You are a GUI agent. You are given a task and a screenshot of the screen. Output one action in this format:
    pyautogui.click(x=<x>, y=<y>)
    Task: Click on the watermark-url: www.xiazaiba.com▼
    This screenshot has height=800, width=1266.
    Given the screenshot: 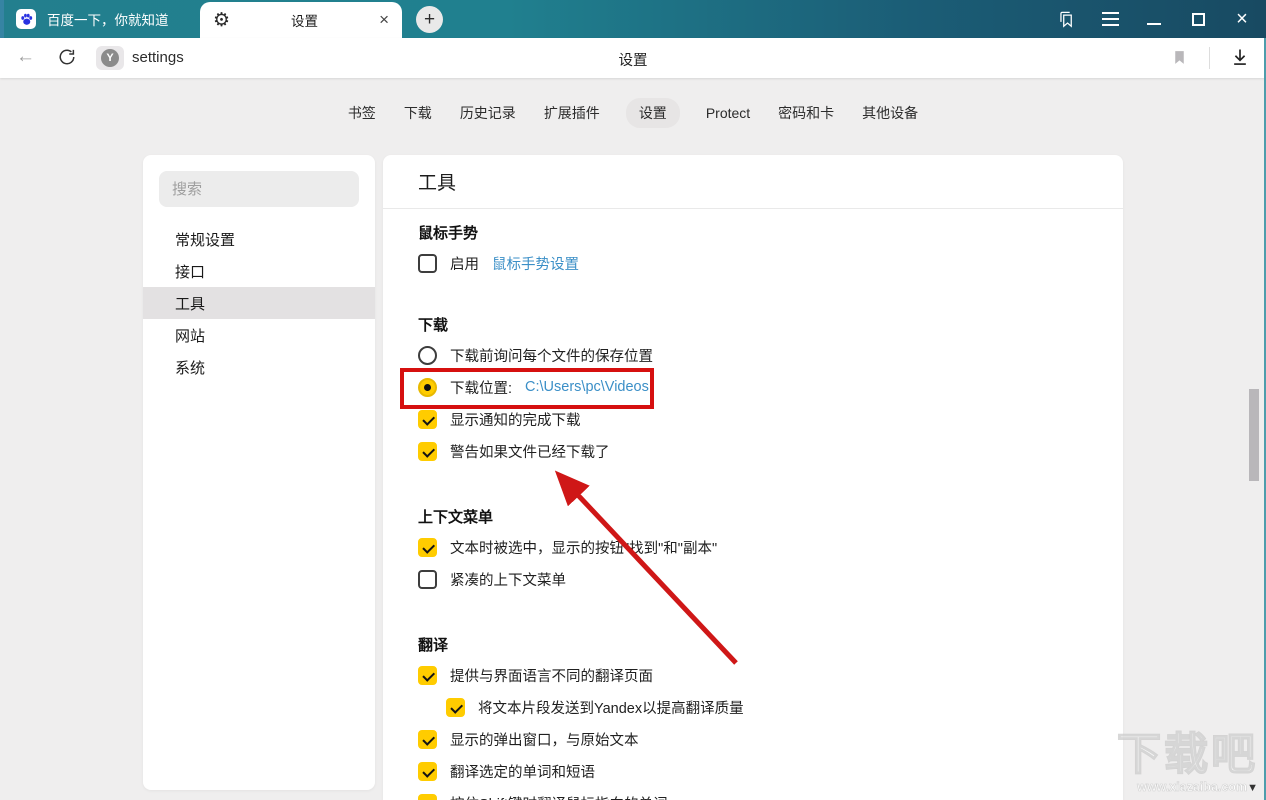 What is the action you would take?
    pyautogui.click(x=1187, y=787)
    